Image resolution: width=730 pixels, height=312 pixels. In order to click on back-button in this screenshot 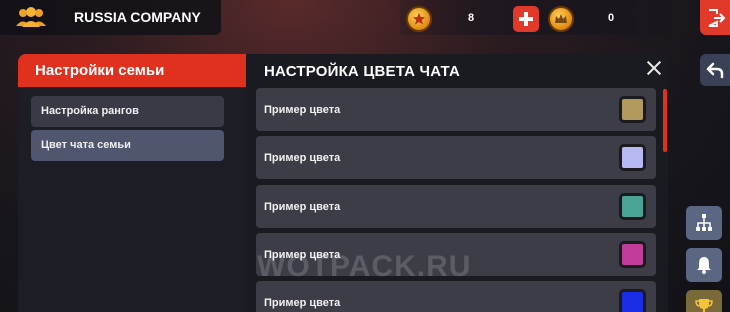, I will do `click(715, 70)`.